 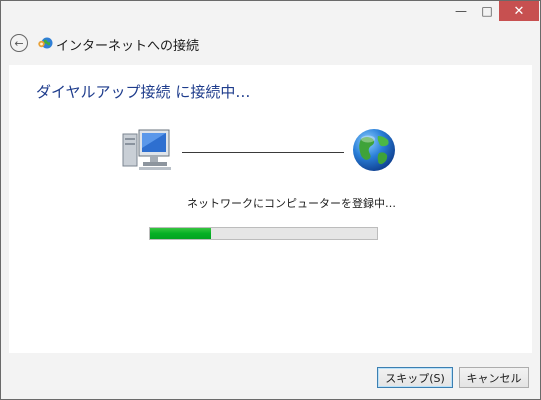 I want to click on globe-icon, so click(x=374, y=150).